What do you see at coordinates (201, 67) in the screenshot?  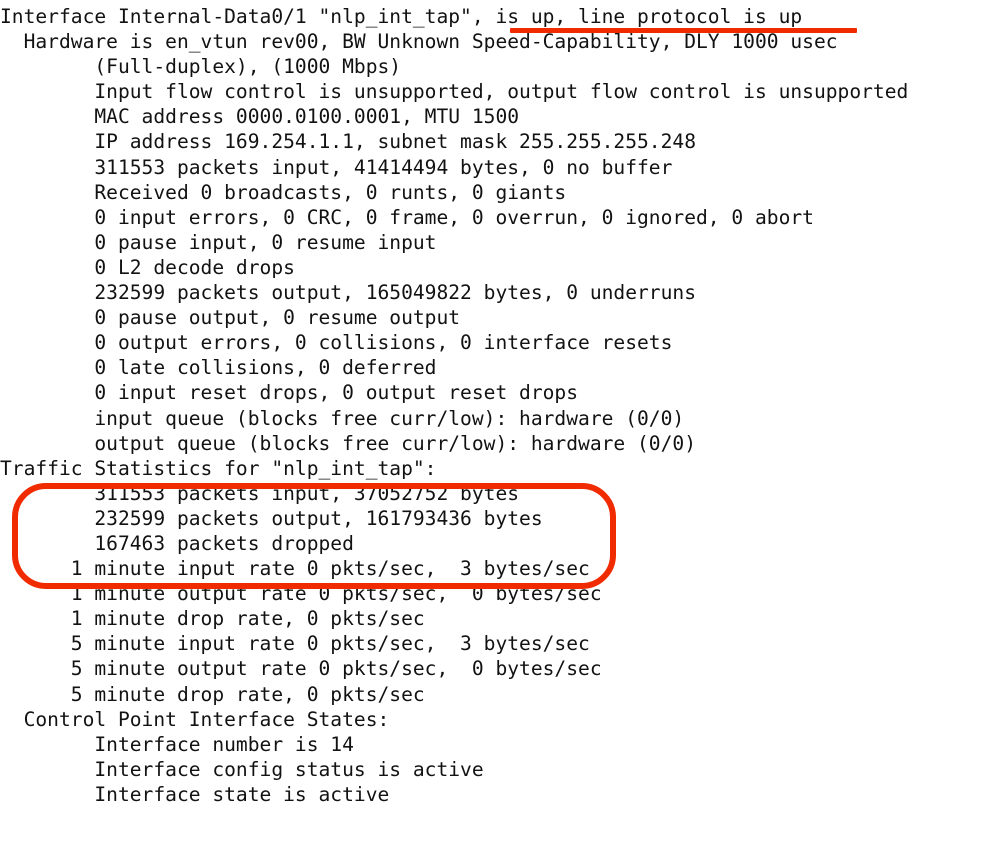 I see `terminal-line: (Full-duplex), (1000 Mbps)` at bounding box center [201, 67].